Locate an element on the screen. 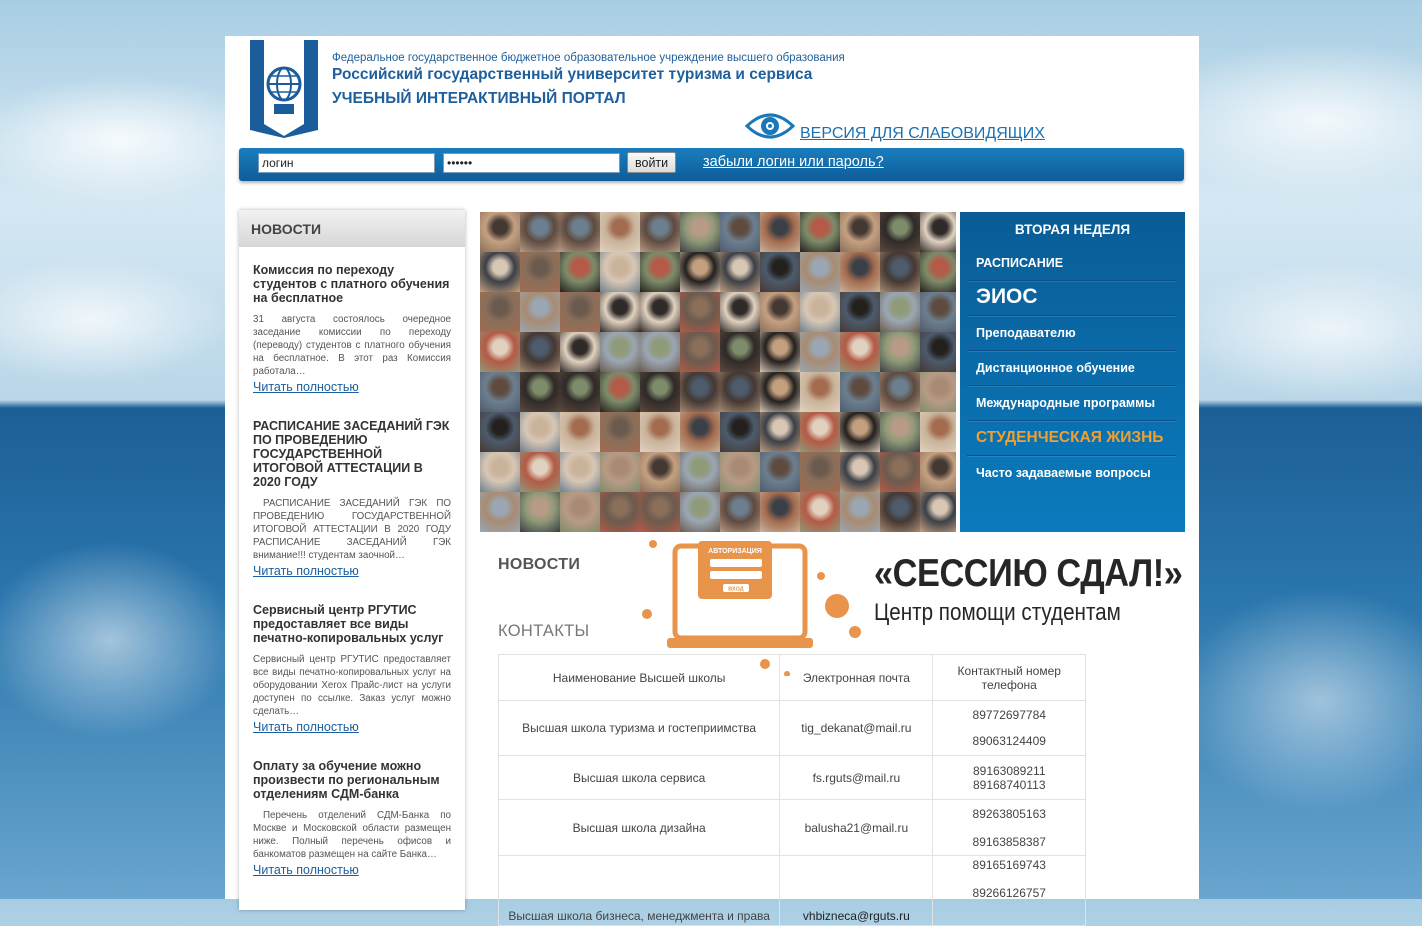 This screenshot has height=926, width=1422. contacts-section-heading: КОНТАКТЫ is located at coordinates (544, 631).